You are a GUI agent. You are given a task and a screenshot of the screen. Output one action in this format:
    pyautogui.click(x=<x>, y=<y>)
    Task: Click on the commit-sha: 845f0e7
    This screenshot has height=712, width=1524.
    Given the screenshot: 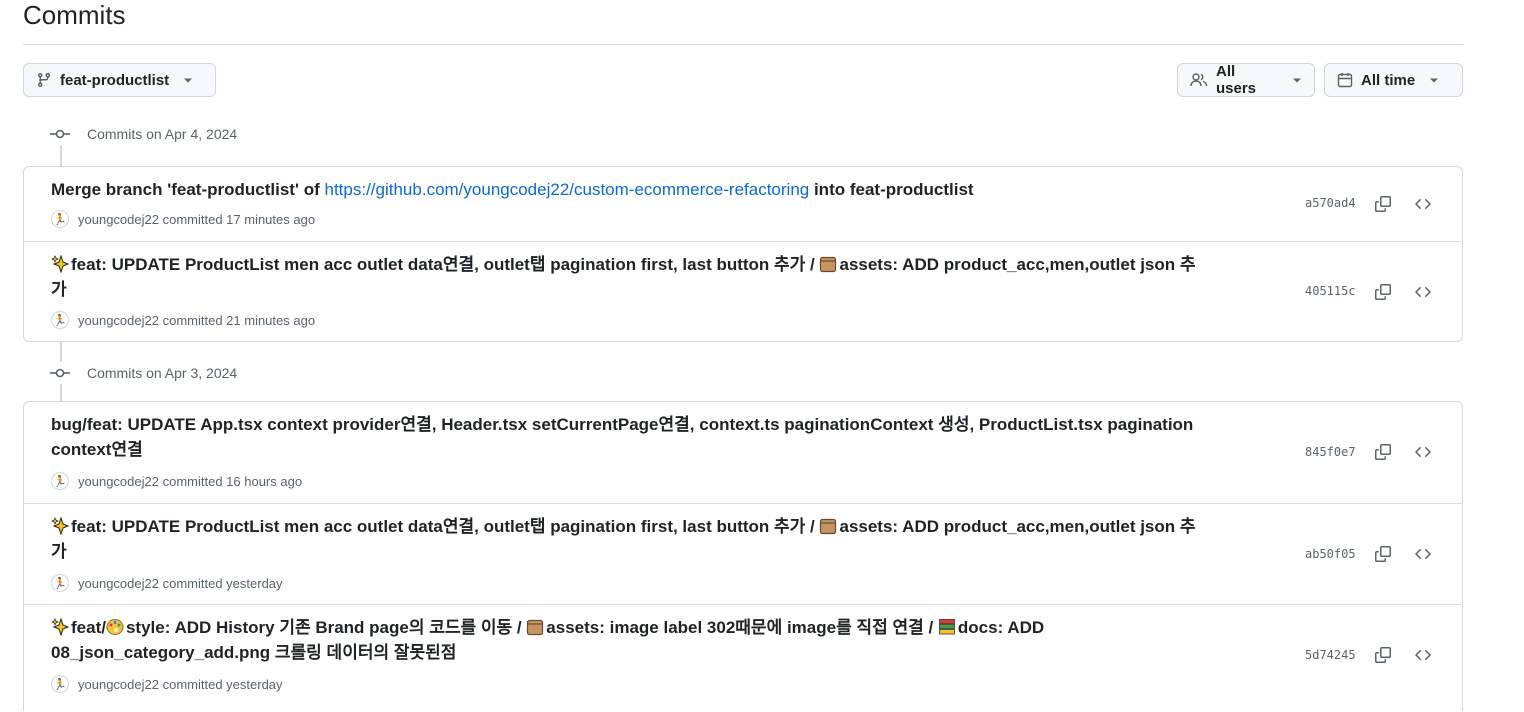 What is the action you would take?
    pyautogui.click(x=1330, y=452)
    